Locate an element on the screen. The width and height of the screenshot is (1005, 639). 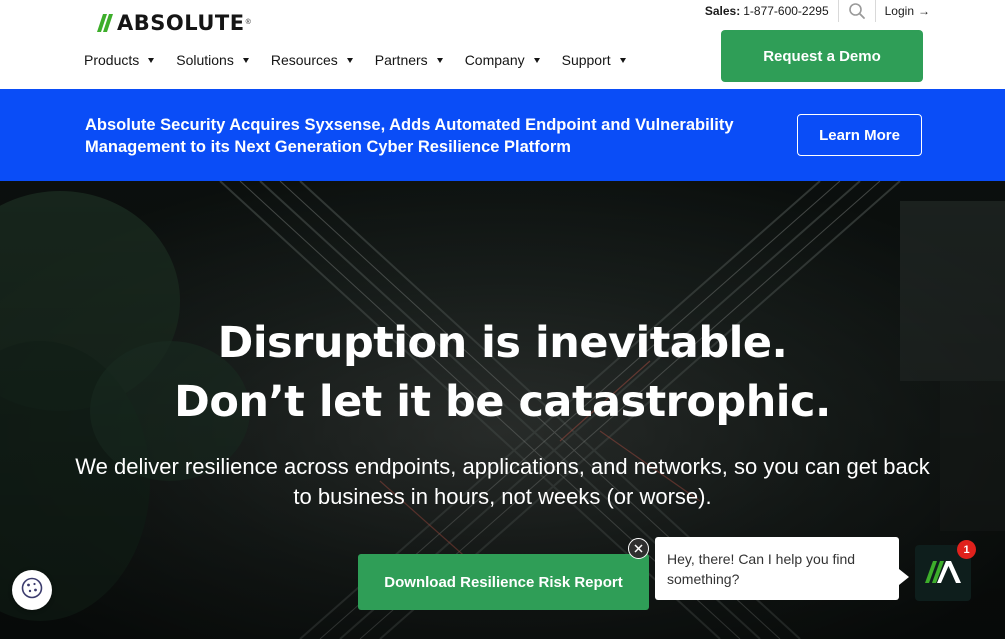
nav-item-label: Resources is located at coordinates (304, 60).